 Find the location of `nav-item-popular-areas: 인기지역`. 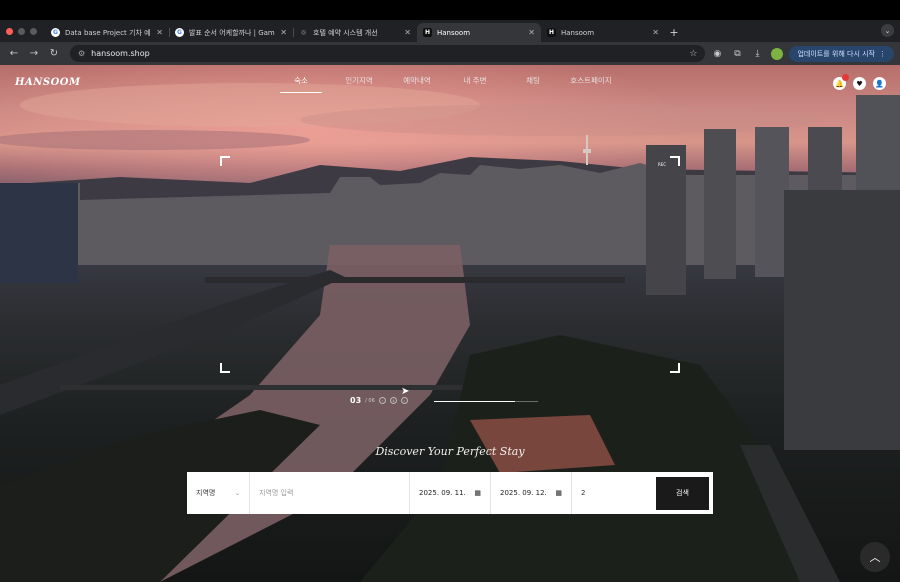

nav-item-popular-areas: 인기지역 is located at coordinates (359, 84).